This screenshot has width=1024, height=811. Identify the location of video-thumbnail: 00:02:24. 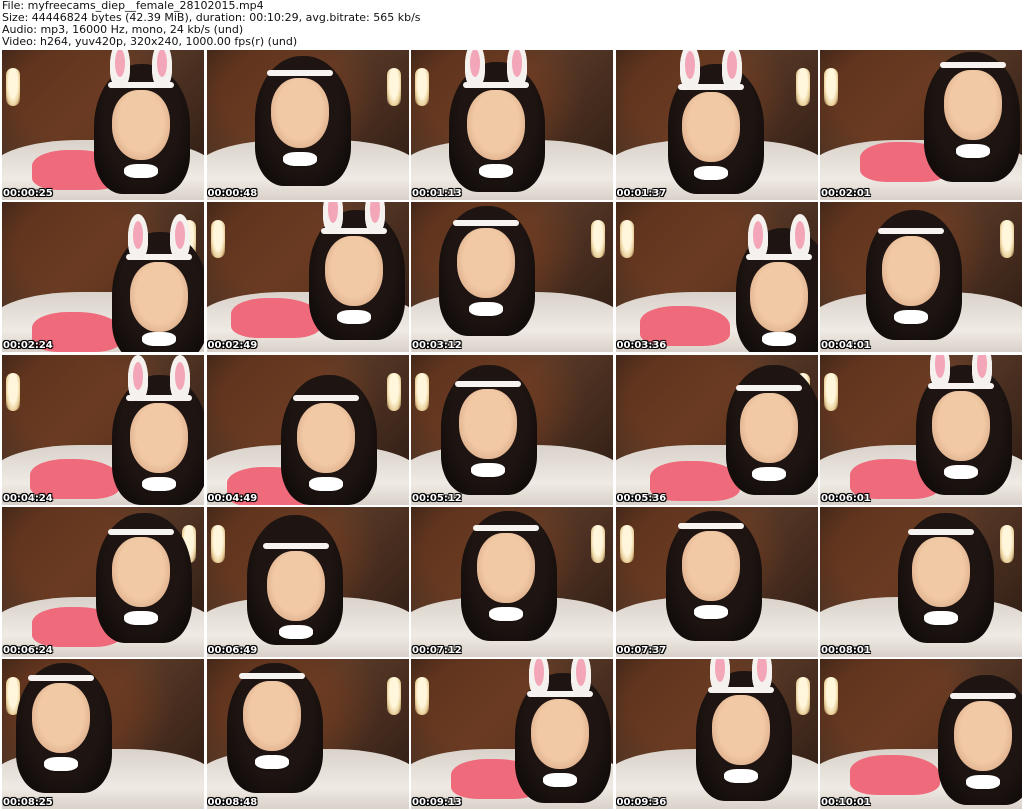
(103, 277).